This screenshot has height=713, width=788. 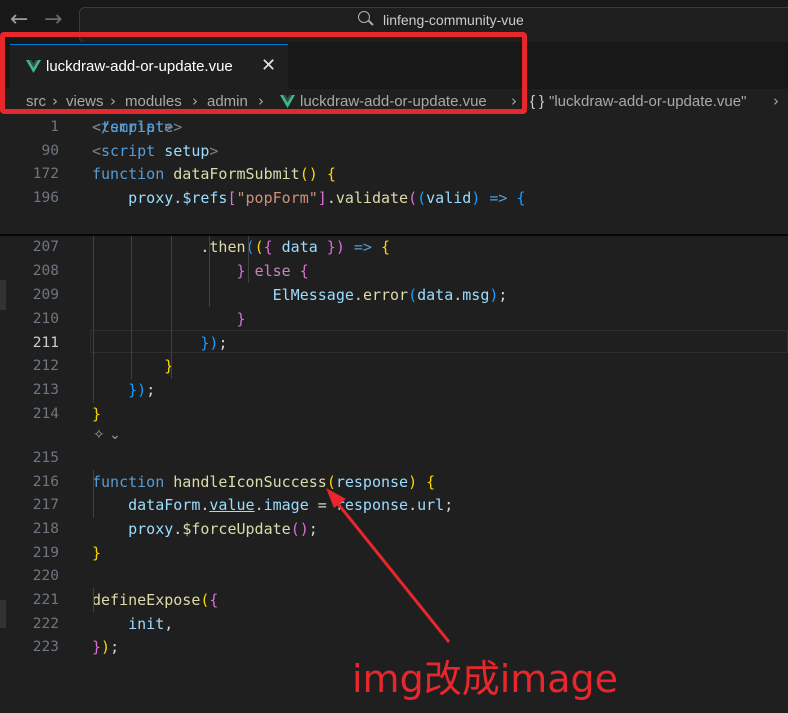 What do you see at coordinates (388, 565) in the screenshot?
I see `annotation-arrow` at bounding box center [388, 565].